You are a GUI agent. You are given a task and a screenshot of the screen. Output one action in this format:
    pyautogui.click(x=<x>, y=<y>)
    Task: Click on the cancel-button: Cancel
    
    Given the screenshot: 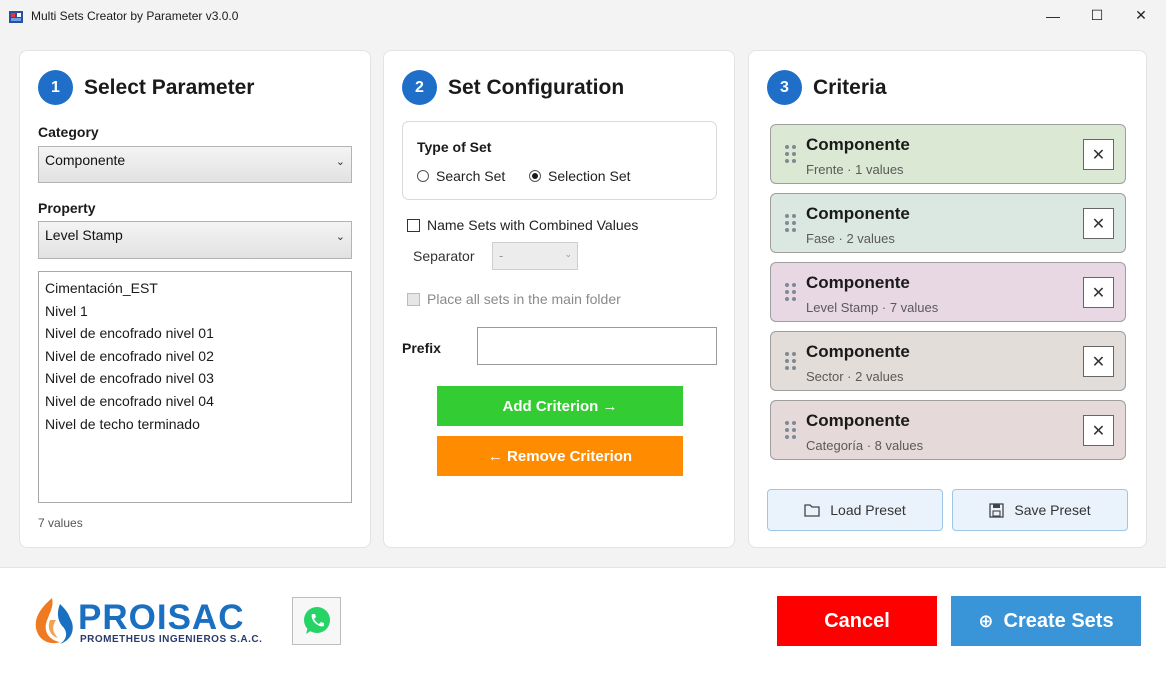 What is the action you would take?
    pyautogui.click(x=857, y=621)
    